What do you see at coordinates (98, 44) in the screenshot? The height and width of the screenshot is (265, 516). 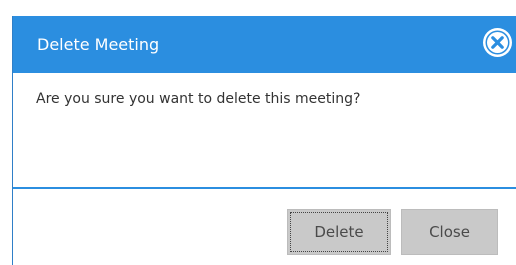 I see `dialog-title: Delete Meeting` at bounding box center [98, 44].